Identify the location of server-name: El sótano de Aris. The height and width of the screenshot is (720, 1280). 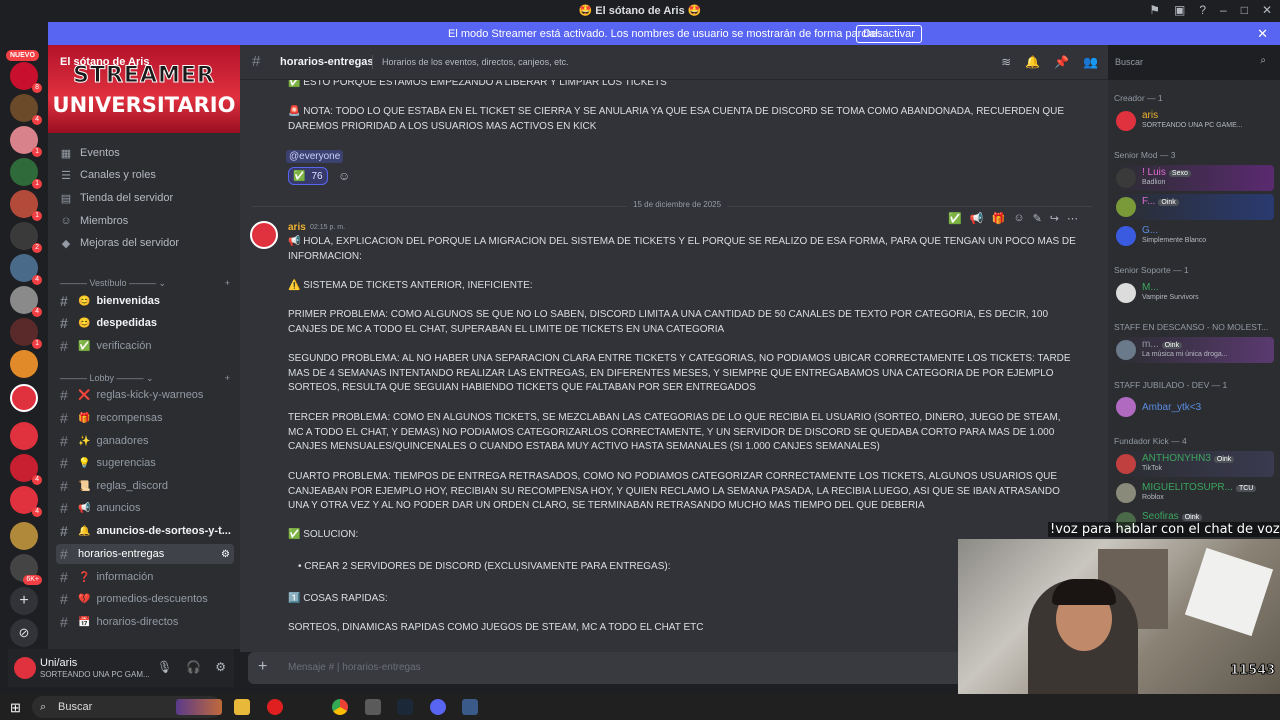
(104, 62).